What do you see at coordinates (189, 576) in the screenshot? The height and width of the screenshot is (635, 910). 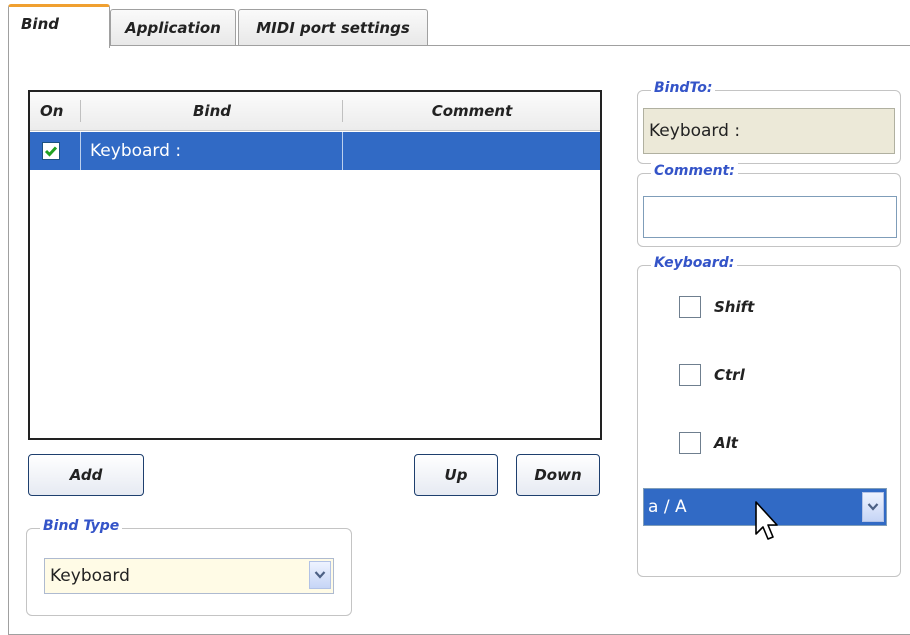 I see `bind-type-select: Keyboard` at bounding box center [189, 576].